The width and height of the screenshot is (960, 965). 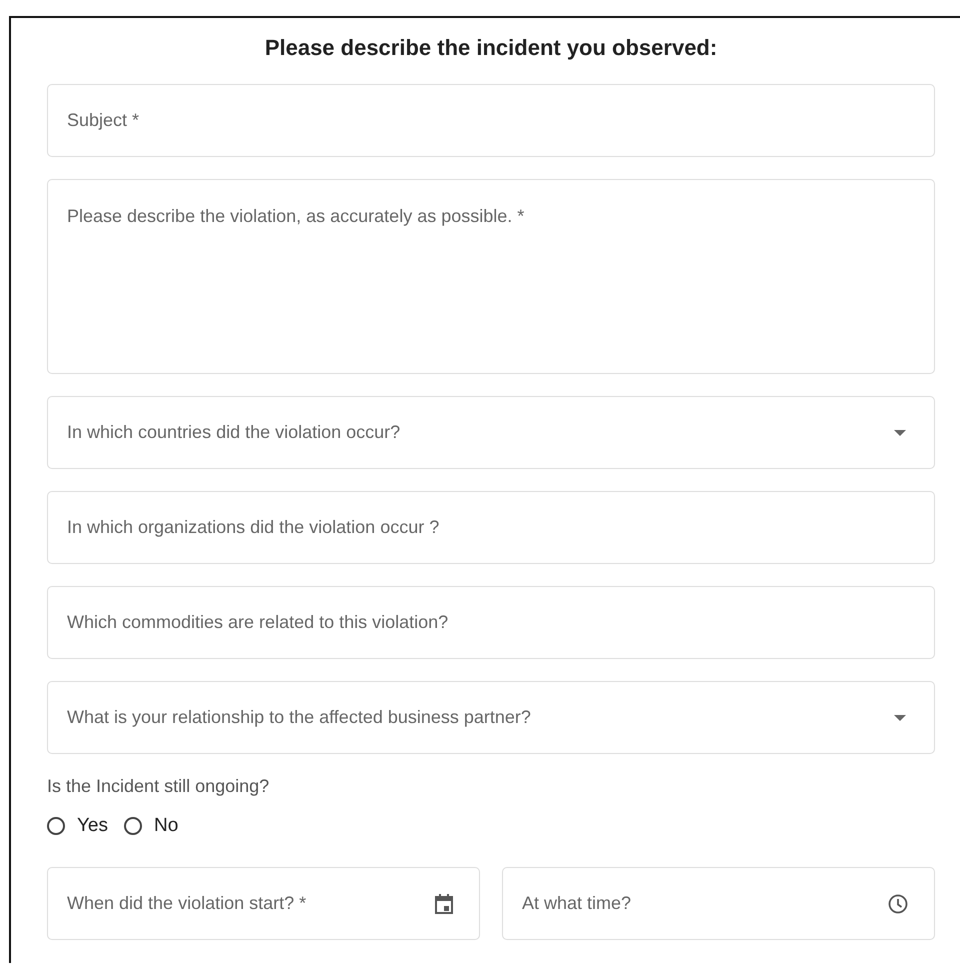 I want to click on select-field: What is your relationship to the affected business partner?, so click(x=491, y=717).